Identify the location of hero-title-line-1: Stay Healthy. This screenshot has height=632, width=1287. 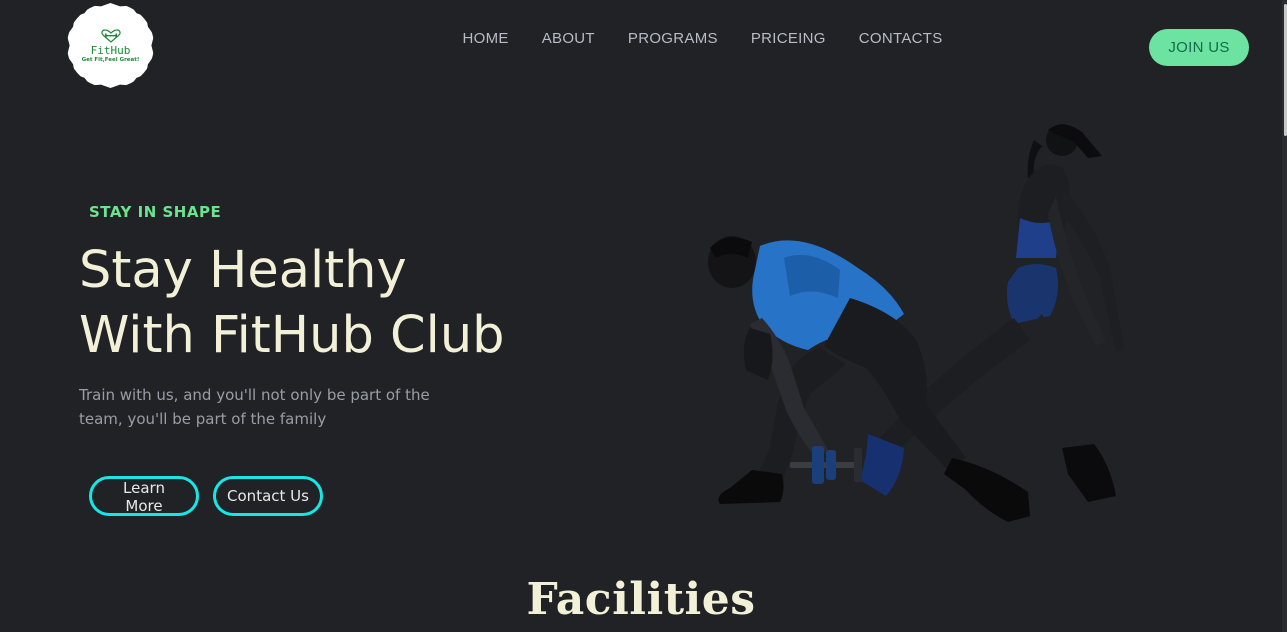
(243, 270).